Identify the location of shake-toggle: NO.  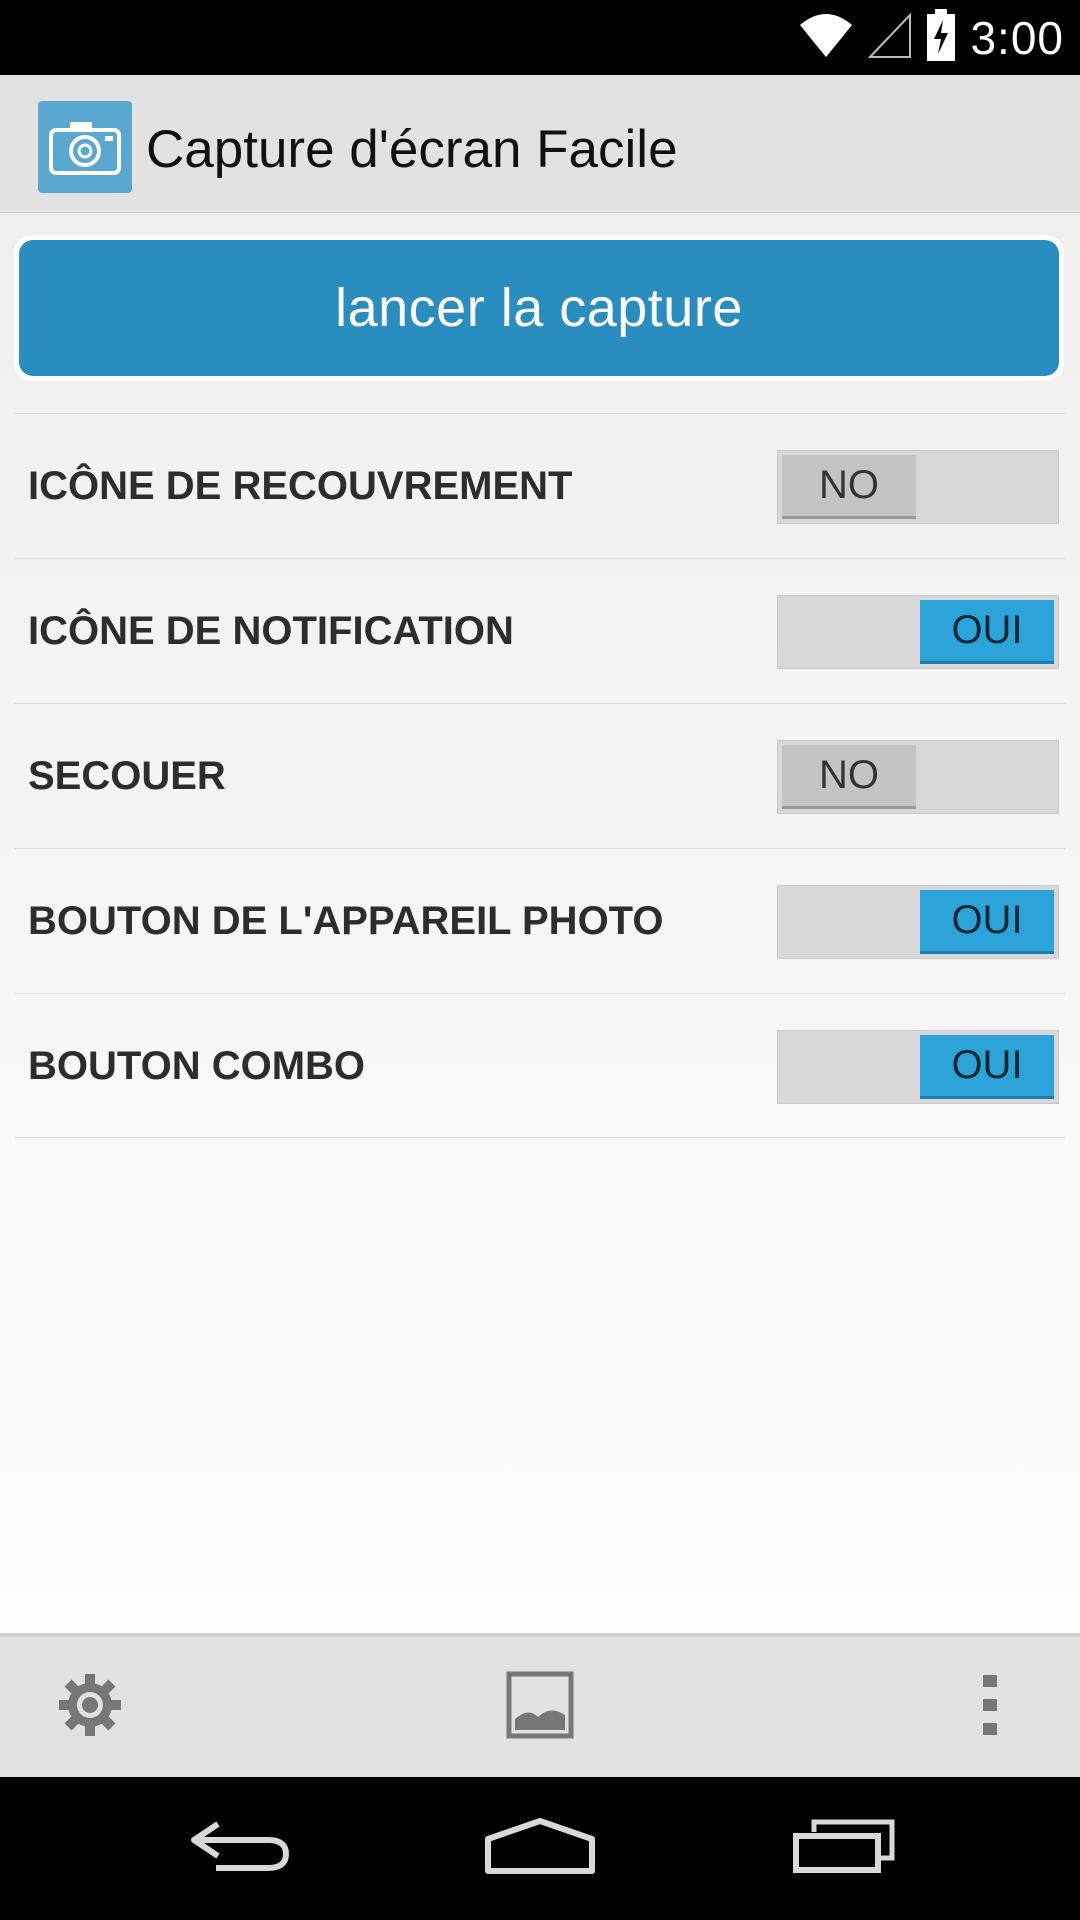
(918, 777).